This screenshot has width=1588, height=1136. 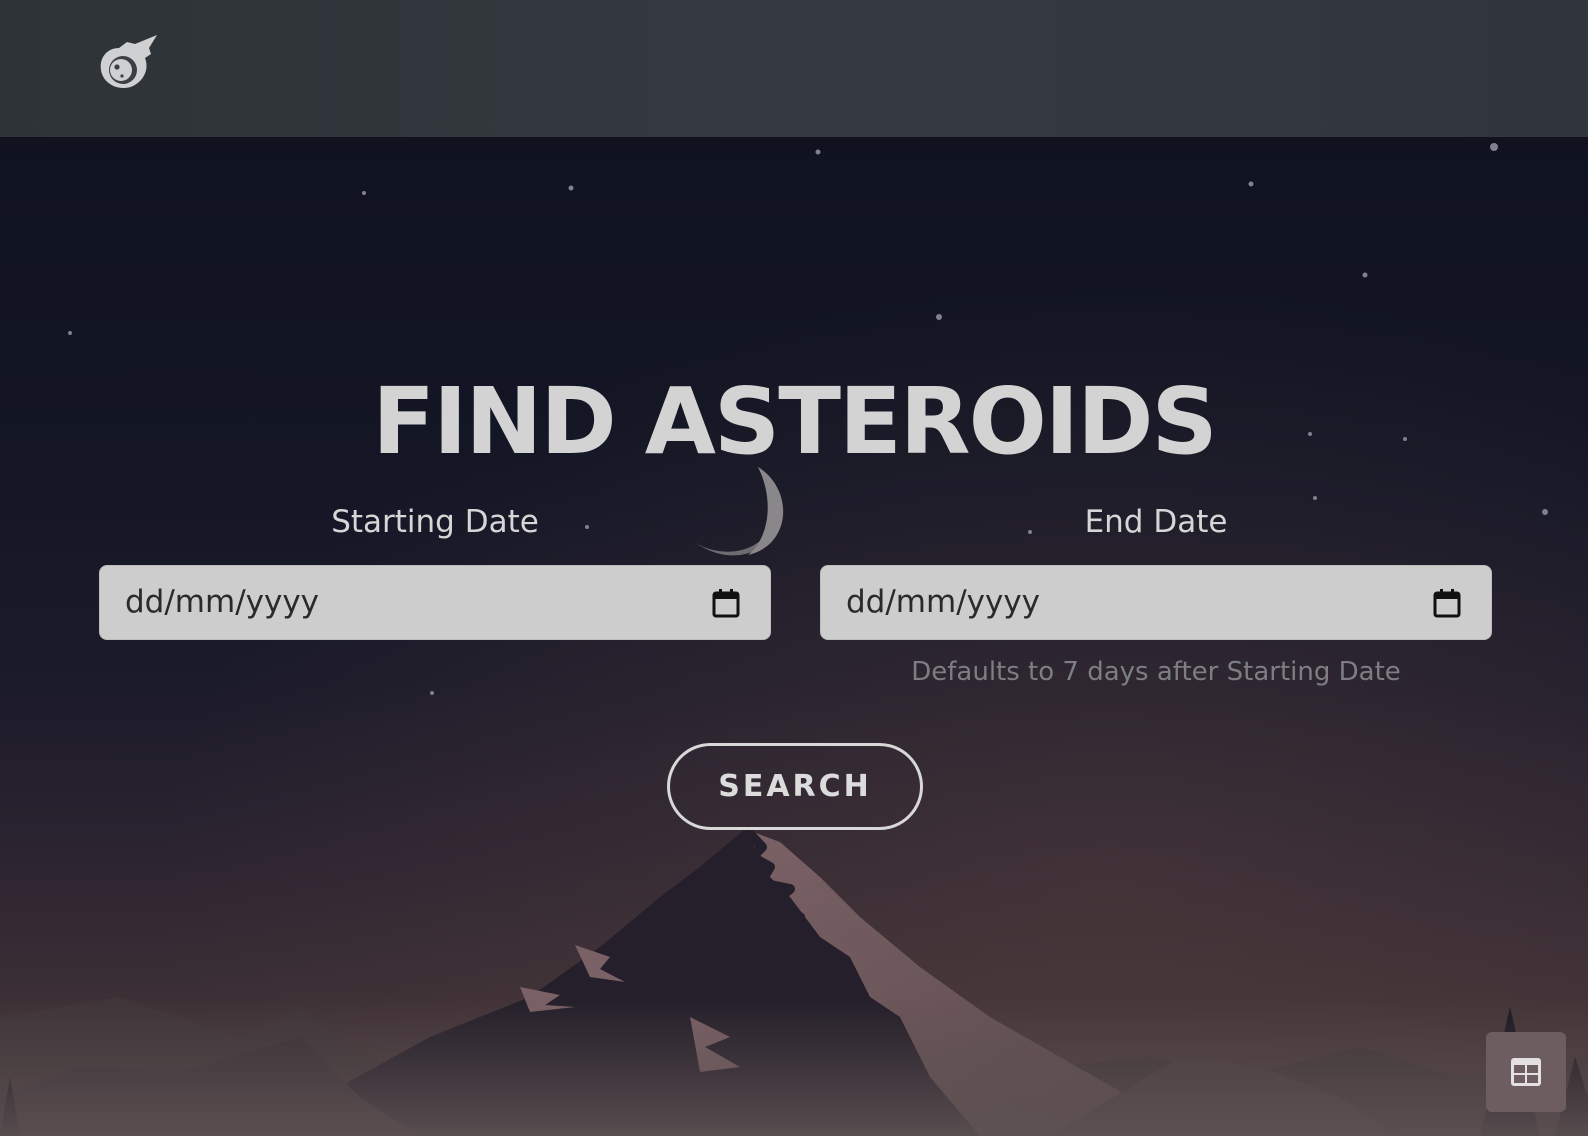 I want to click on end-date-label: End Date, so click(x=1156, y=522).